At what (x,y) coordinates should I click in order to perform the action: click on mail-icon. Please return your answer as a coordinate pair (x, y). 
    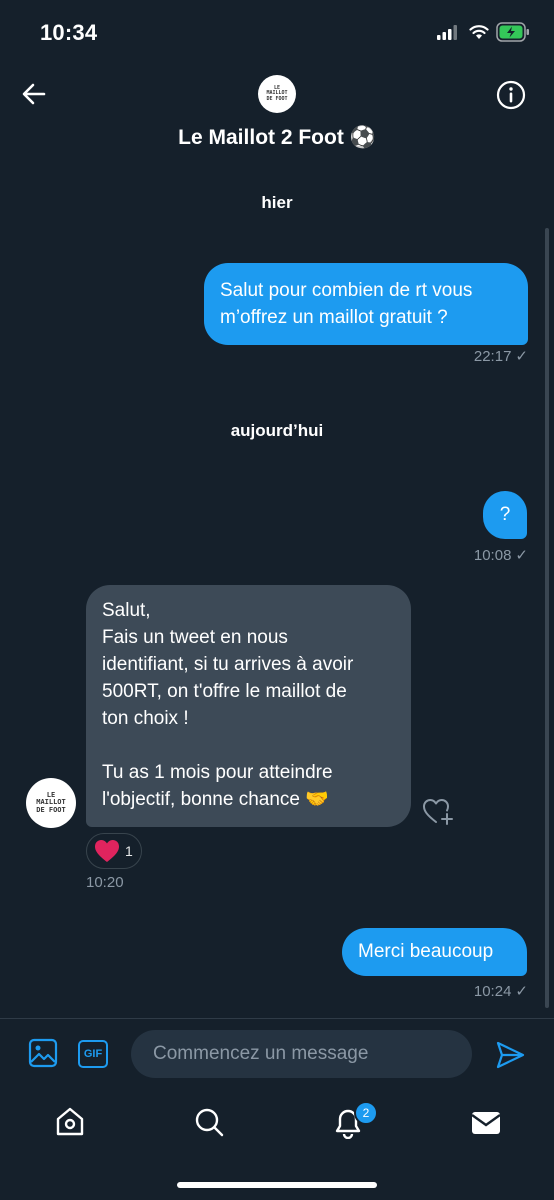
    Looking at the image, I should click on (486, 1122).